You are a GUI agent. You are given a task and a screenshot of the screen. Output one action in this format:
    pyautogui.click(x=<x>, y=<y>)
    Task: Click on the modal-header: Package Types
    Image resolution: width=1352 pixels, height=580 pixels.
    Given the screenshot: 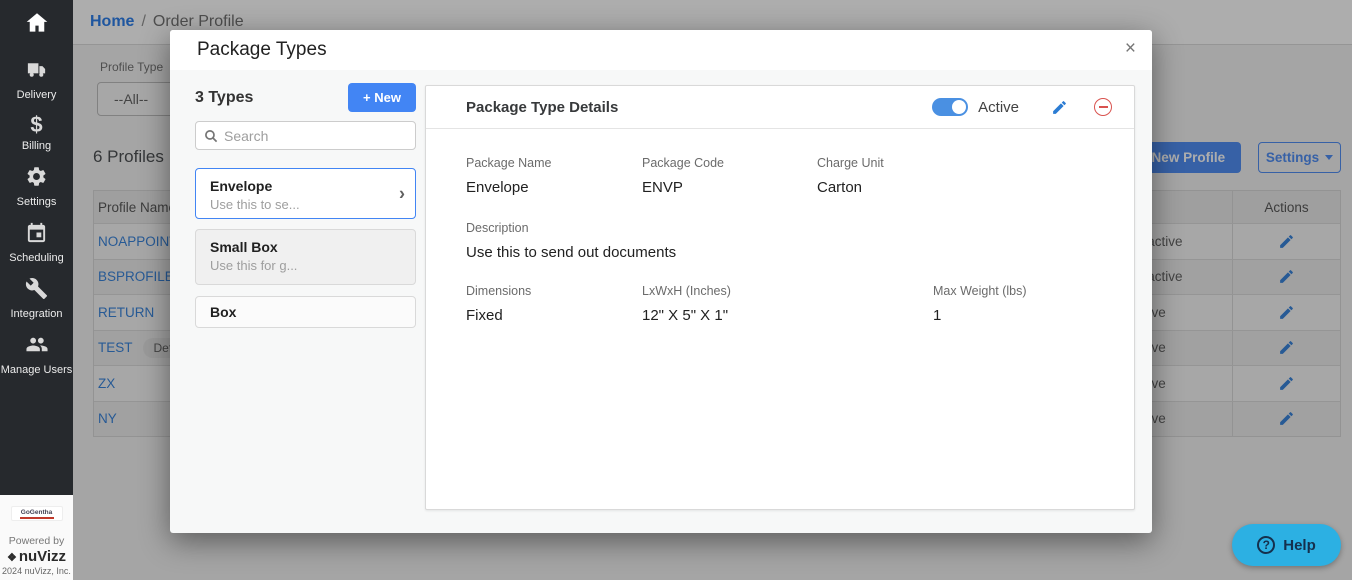 What is the action you would take?
    pyautogui.click(x=661, y=50)
    